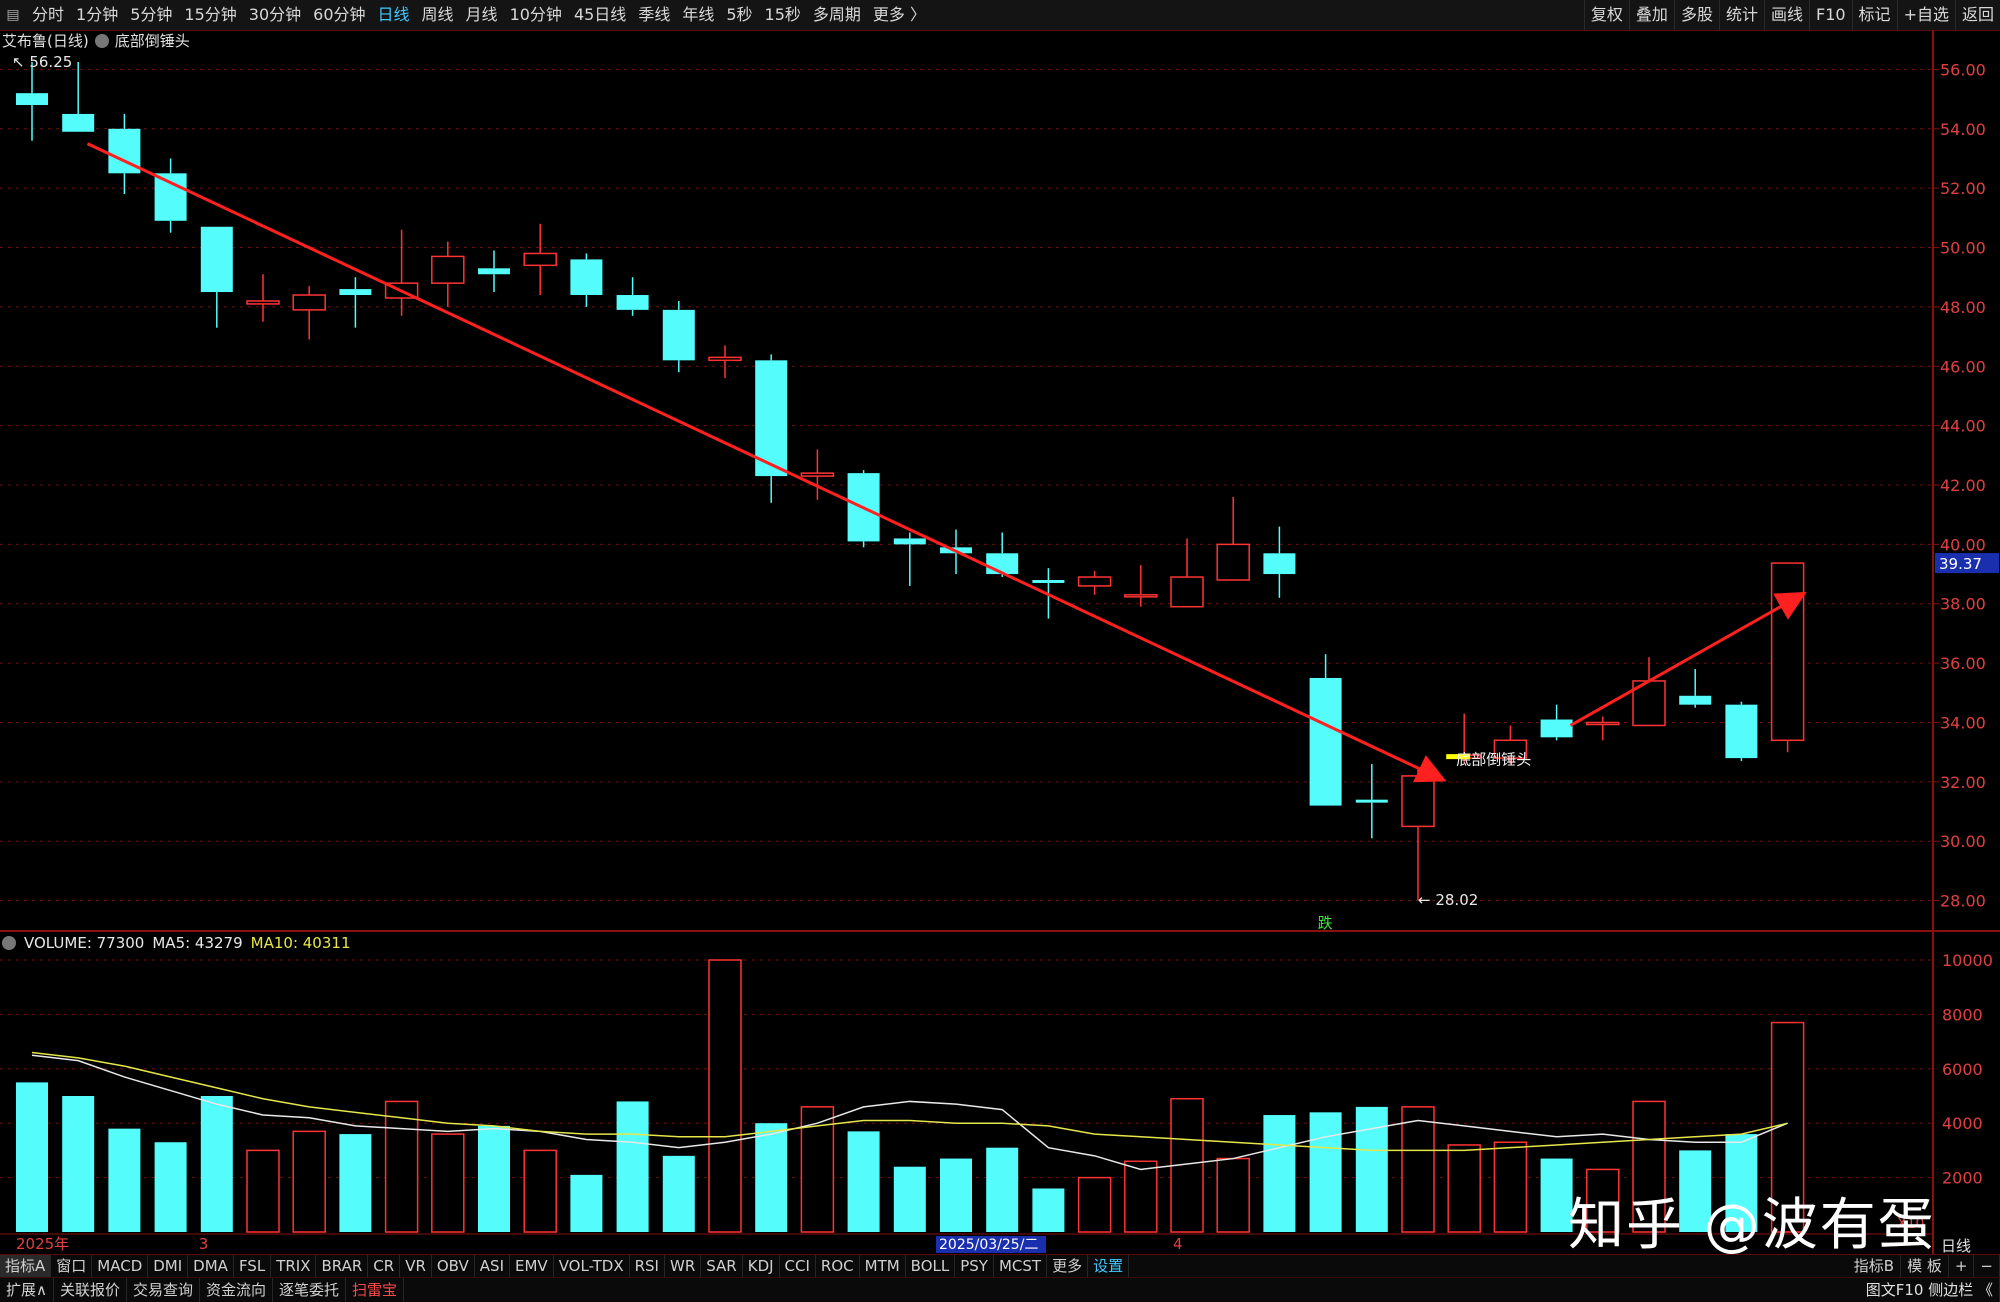 This screenshot has width=2000, height=1302. I want to click on volume-axis-label: 2000, so click(1962, 1178).